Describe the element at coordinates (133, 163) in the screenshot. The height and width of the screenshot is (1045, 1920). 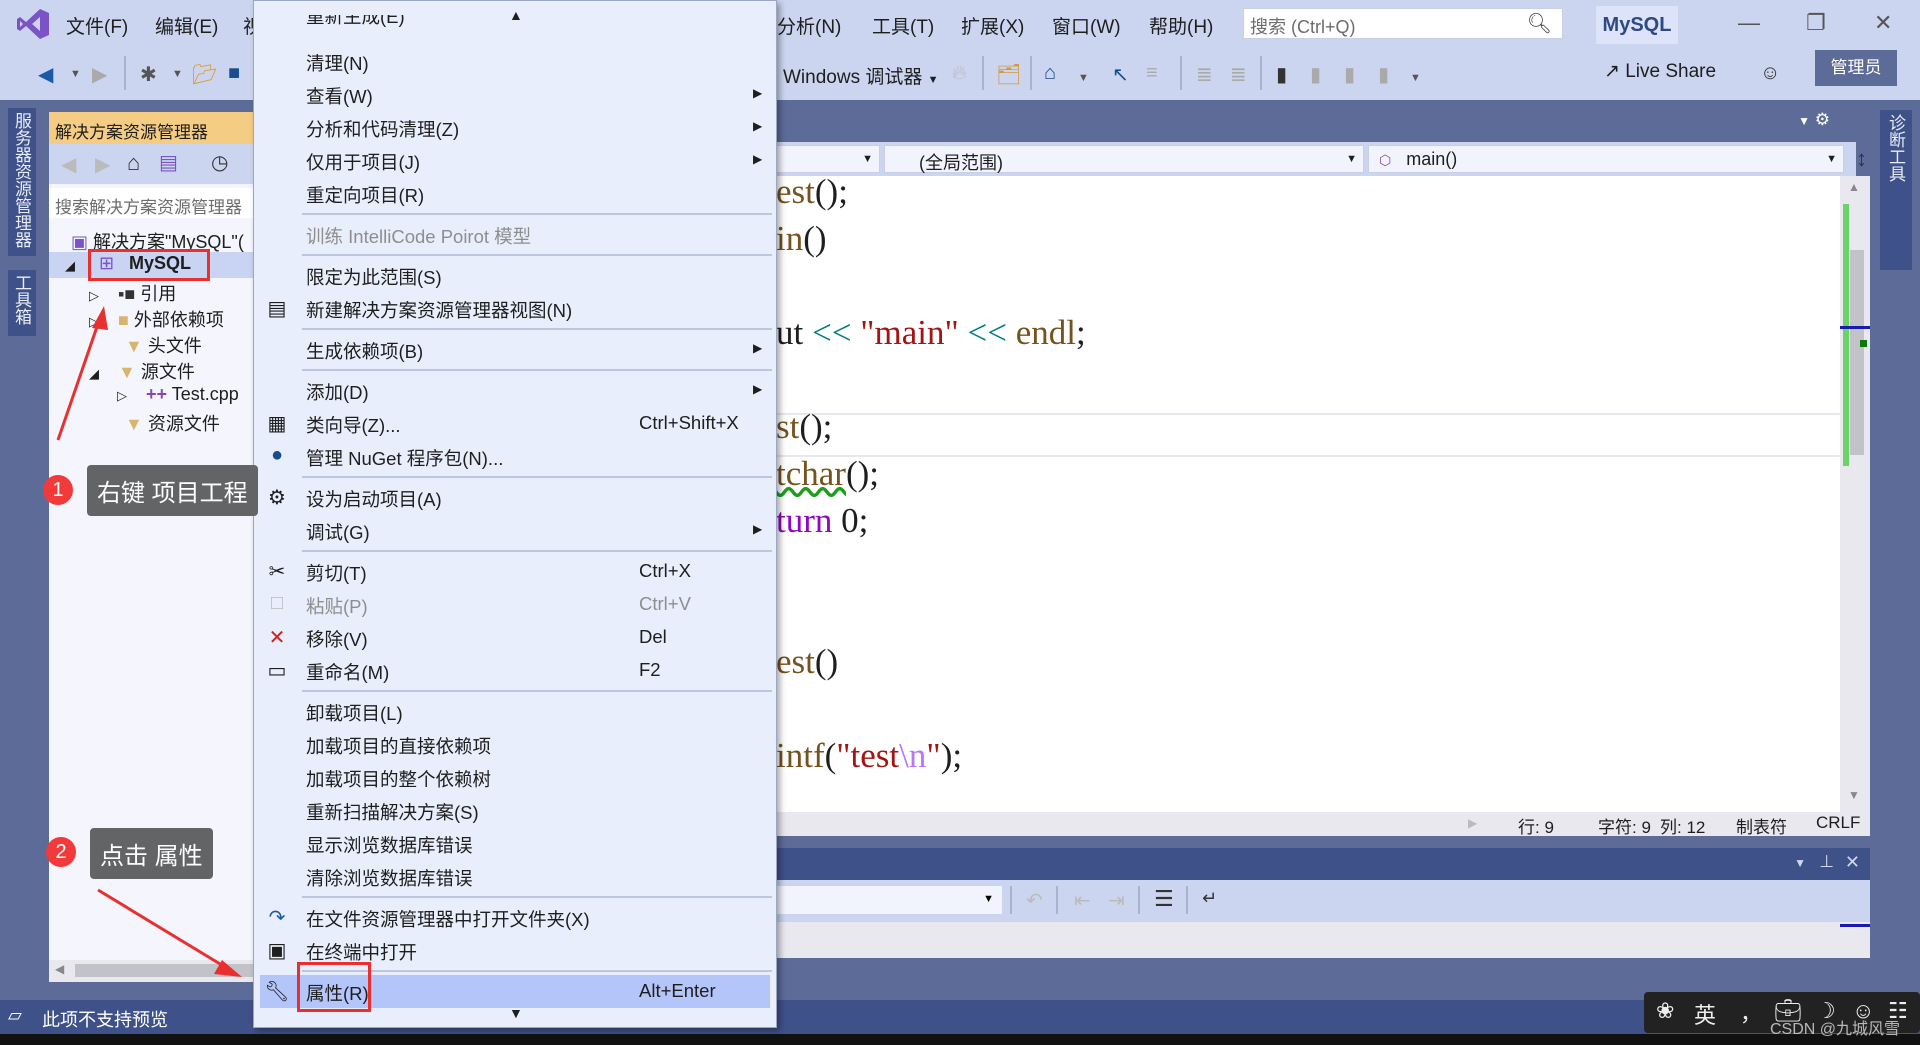
I see `home-icon: ⌂` at that location.